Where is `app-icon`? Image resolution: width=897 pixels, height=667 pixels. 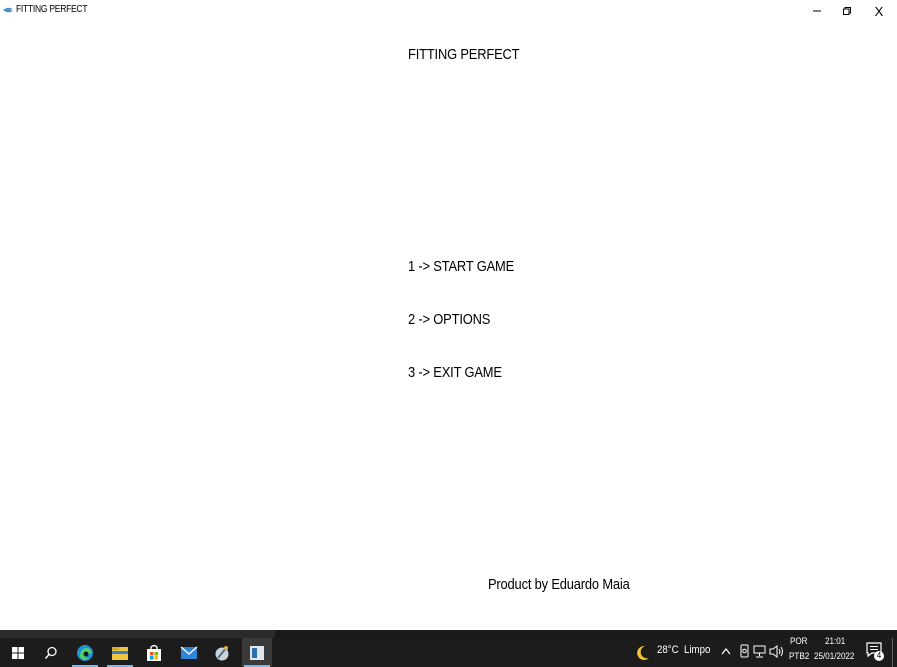
app-icon is located at coordinates (222, 652).